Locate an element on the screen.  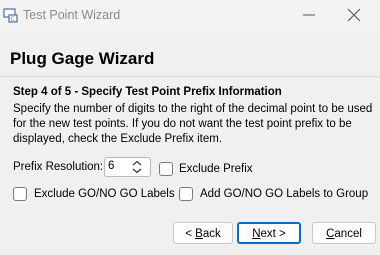
prefix-resolution-value: 6 is located at coordinates (111, 166).